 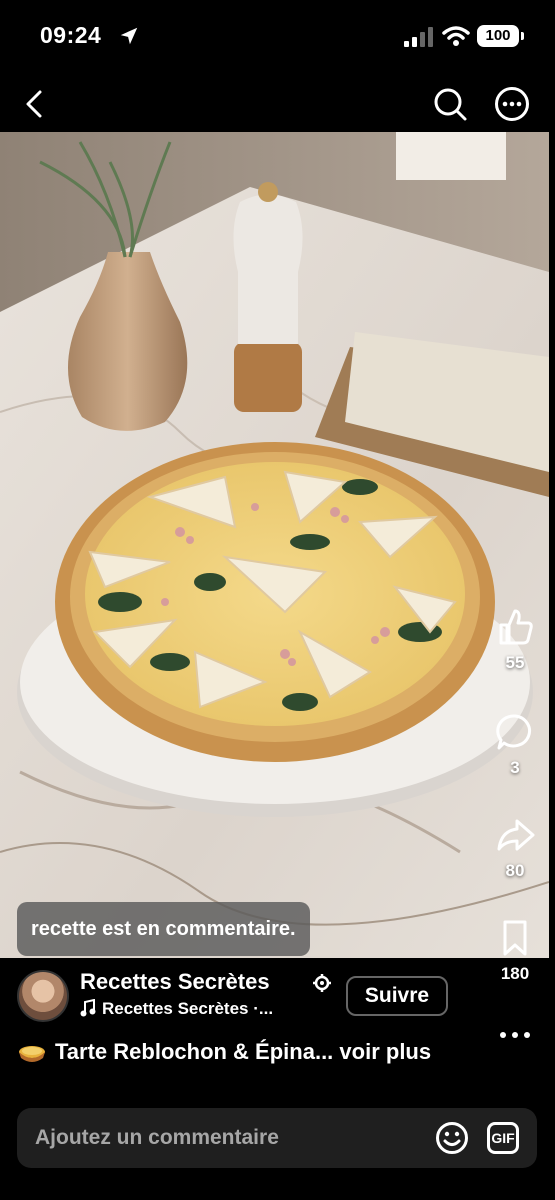 What do you see at coordinates (450, 104) in the screenshot?
I see `search-icon` at bounding box center [450, 104].